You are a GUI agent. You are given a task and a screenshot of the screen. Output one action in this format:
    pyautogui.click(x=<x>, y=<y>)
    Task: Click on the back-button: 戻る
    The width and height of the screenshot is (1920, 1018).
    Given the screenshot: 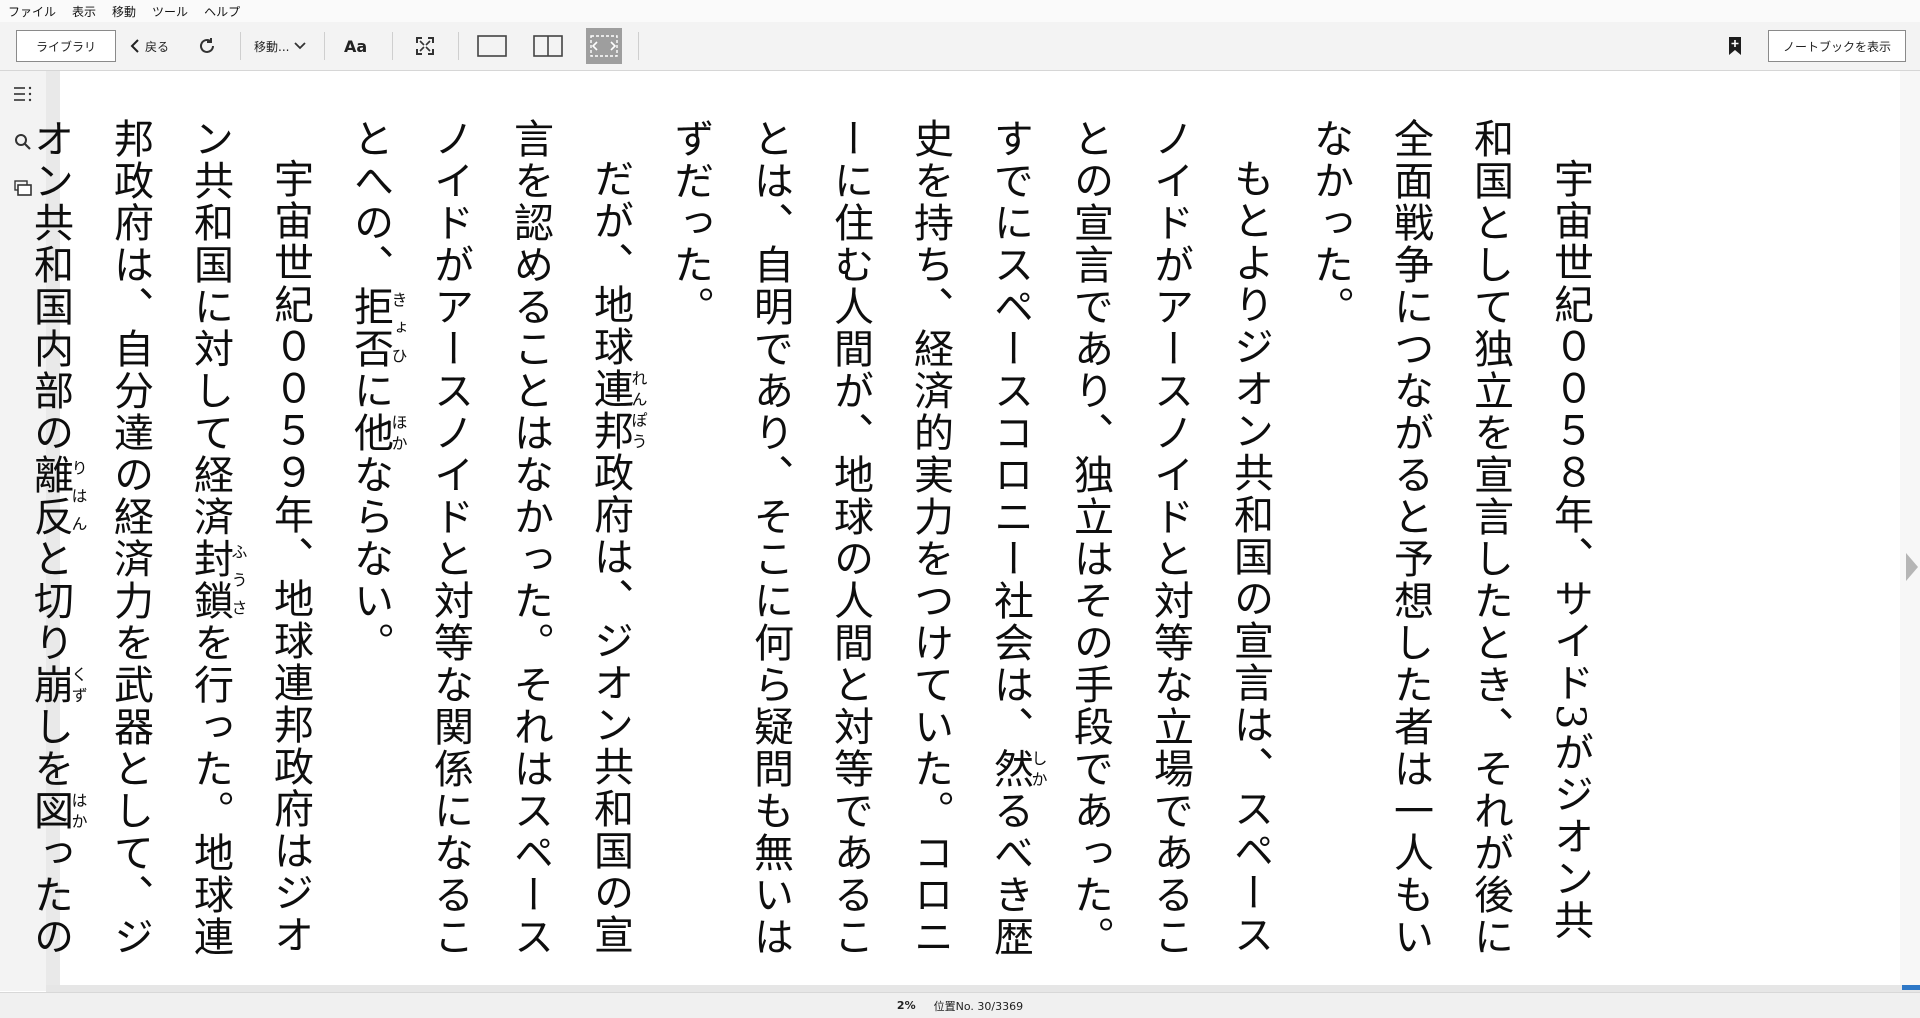 What is the action you would take?
    pyautogui.click(x=148, y=46)
    